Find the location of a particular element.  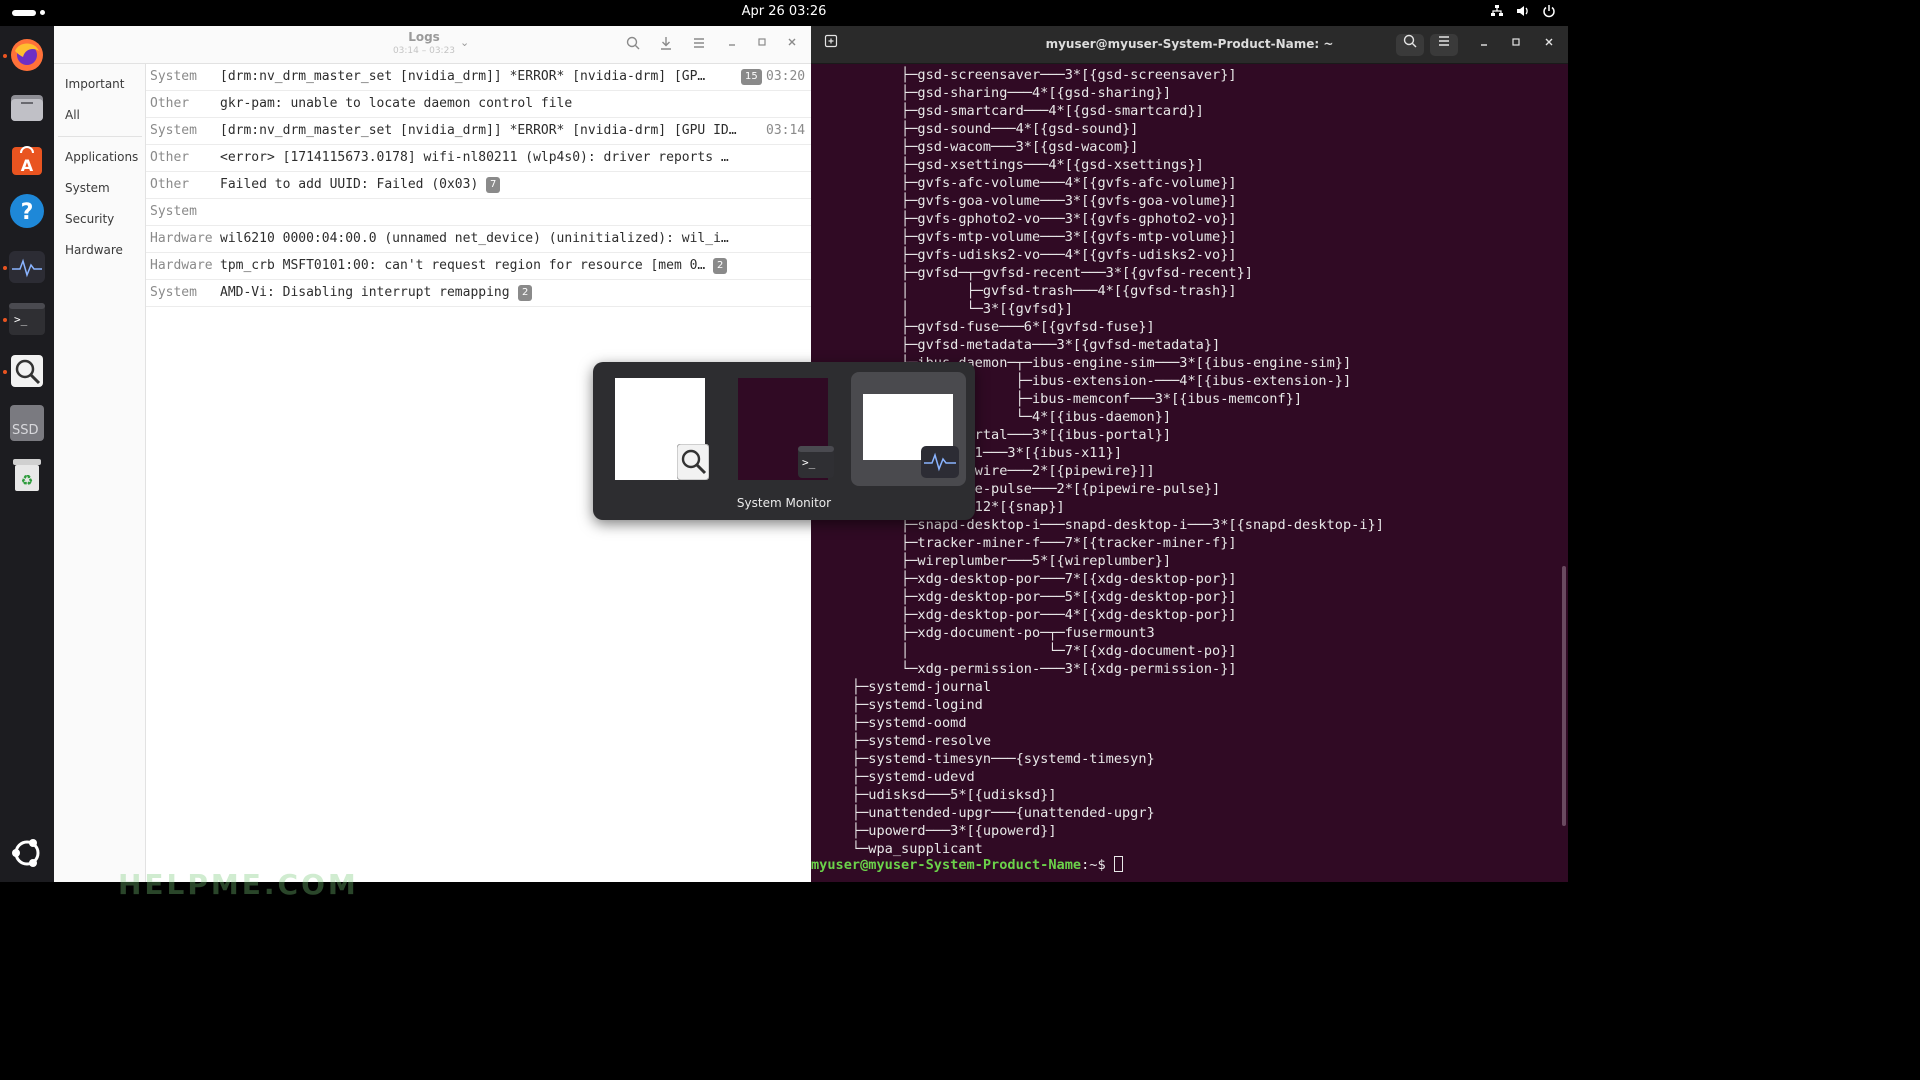

activities-button is located at coordinates (24, 13).